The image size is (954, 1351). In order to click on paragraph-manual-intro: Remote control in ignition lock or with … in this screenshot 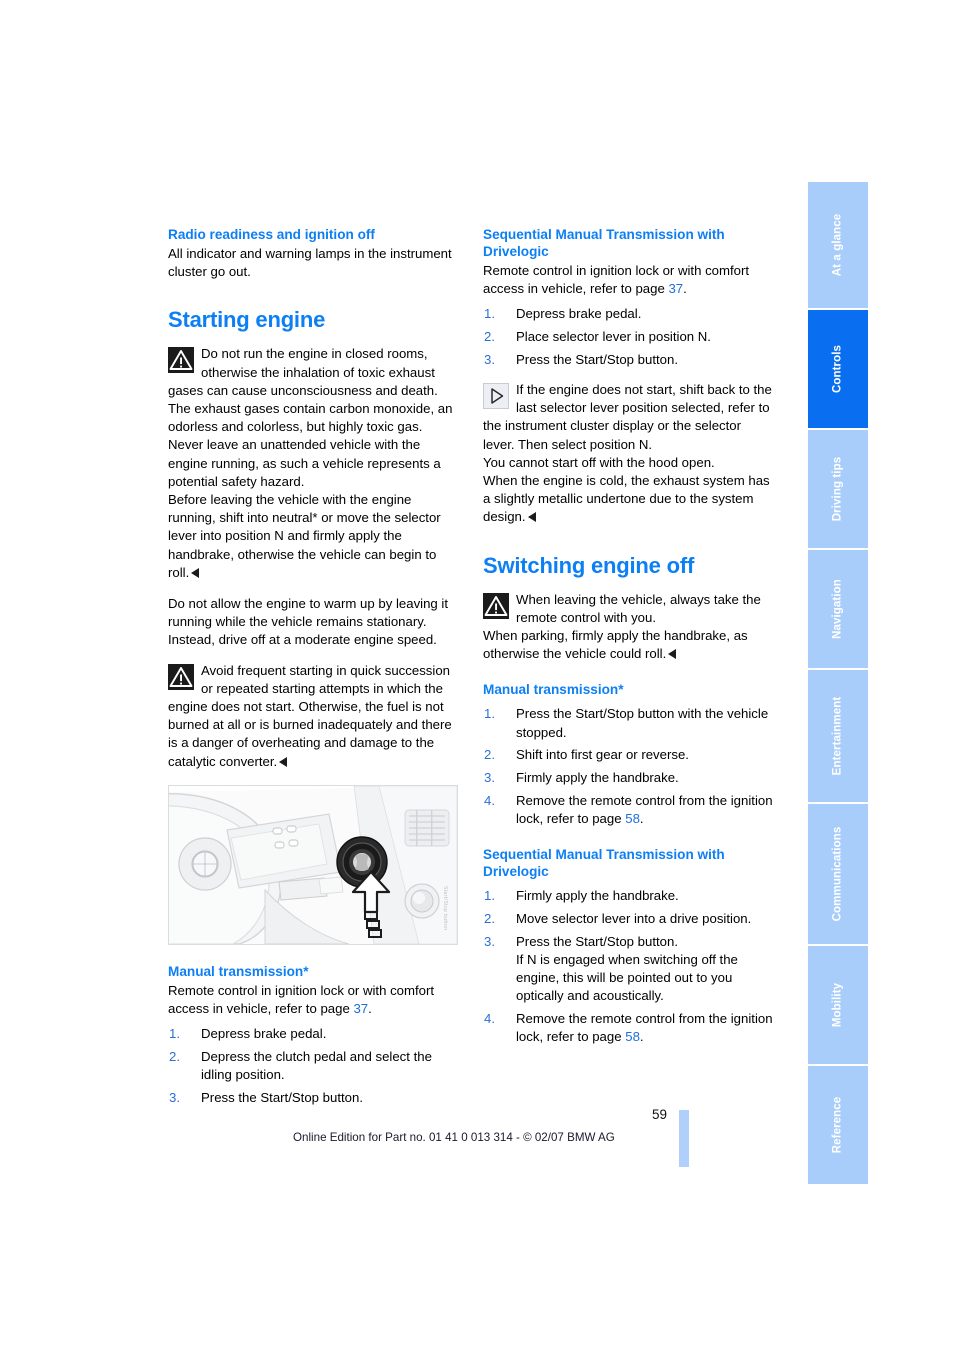, I will do `click(313, 1000)`.